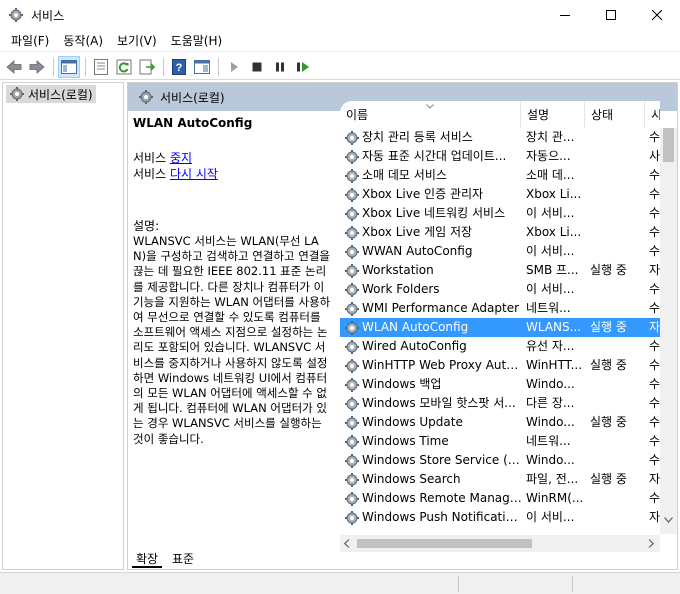 The width and height of the screenshot is (680, 594). I want to click on service-row: Windows Time 네트워... 수, so click(500, 441).